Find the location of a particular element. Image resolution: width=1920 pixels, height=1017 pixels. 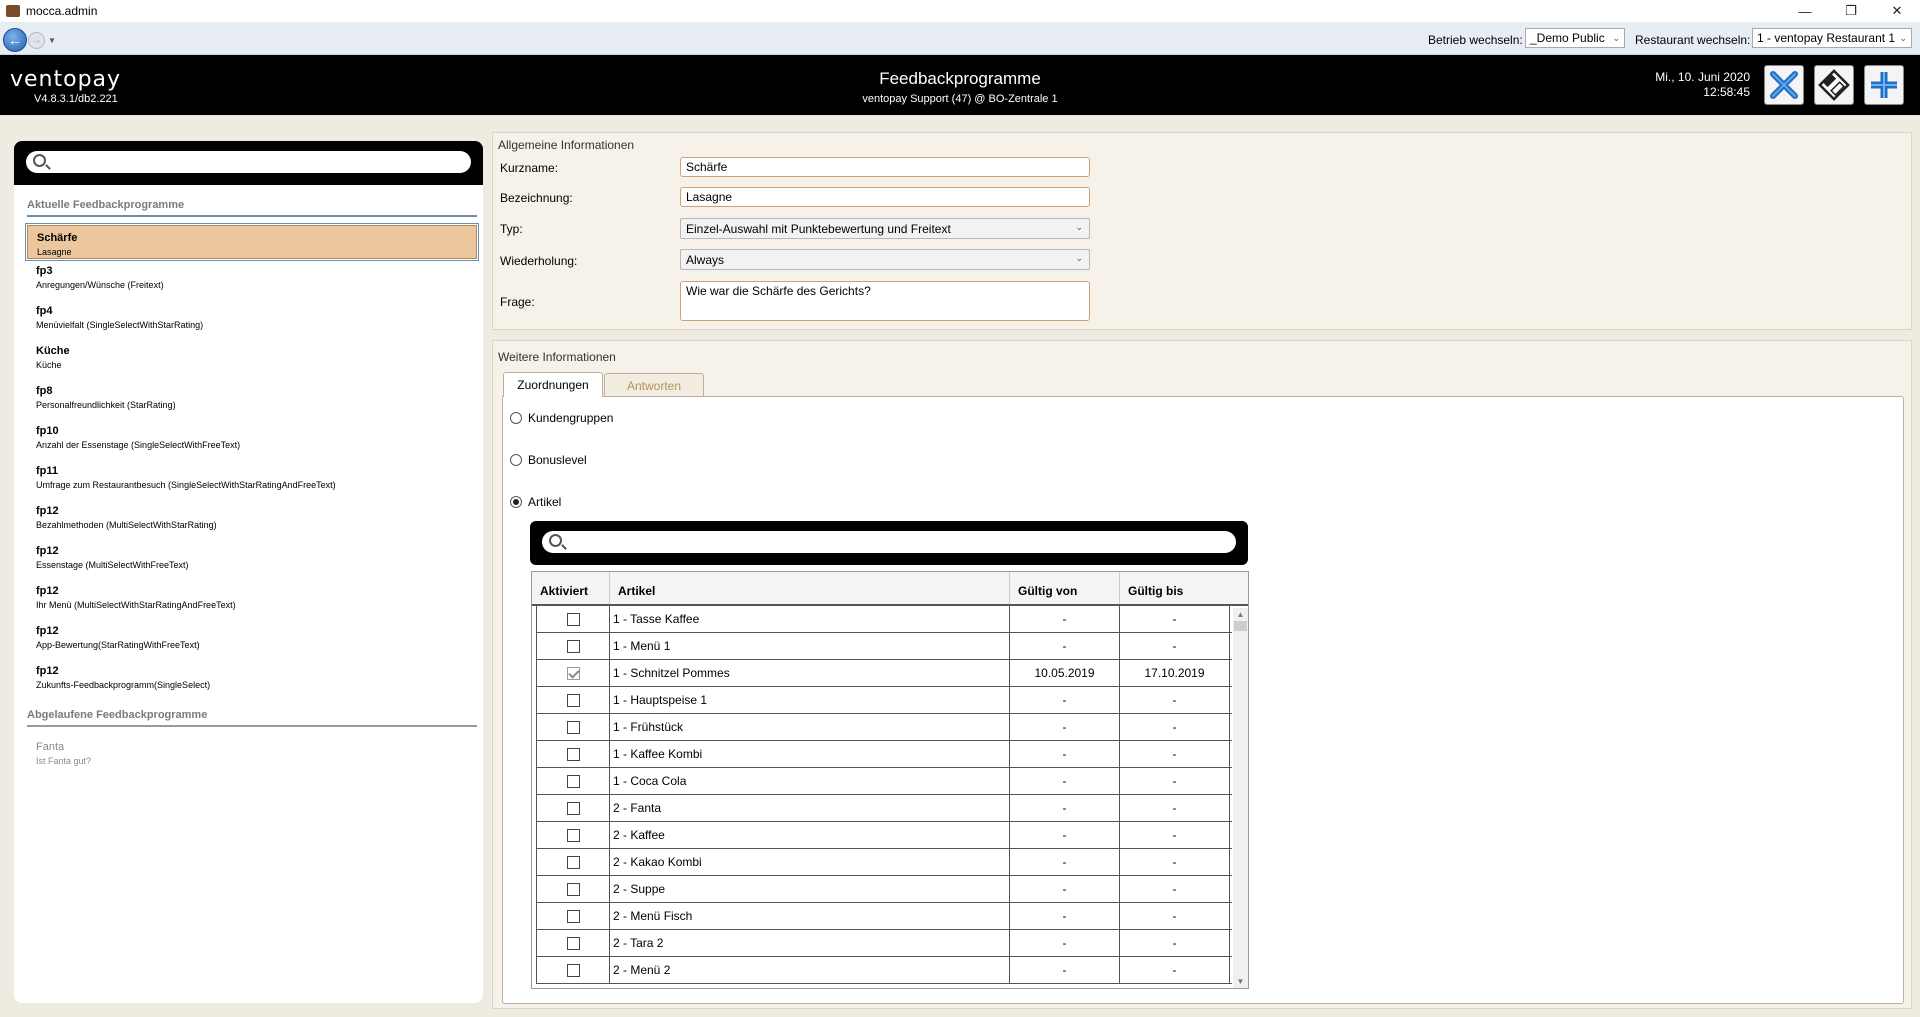

bezeichnung-label: Bezeichnung: is located at coordinates (536, 198).